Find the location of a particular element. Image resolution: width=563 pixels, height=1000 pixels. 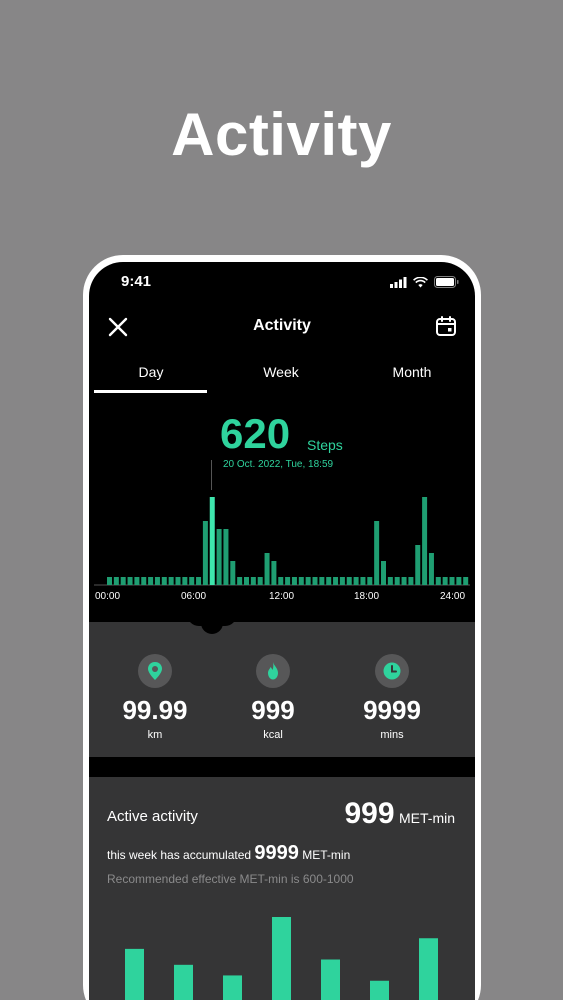

steps-bar-chart is located at coordinates (282, 537).